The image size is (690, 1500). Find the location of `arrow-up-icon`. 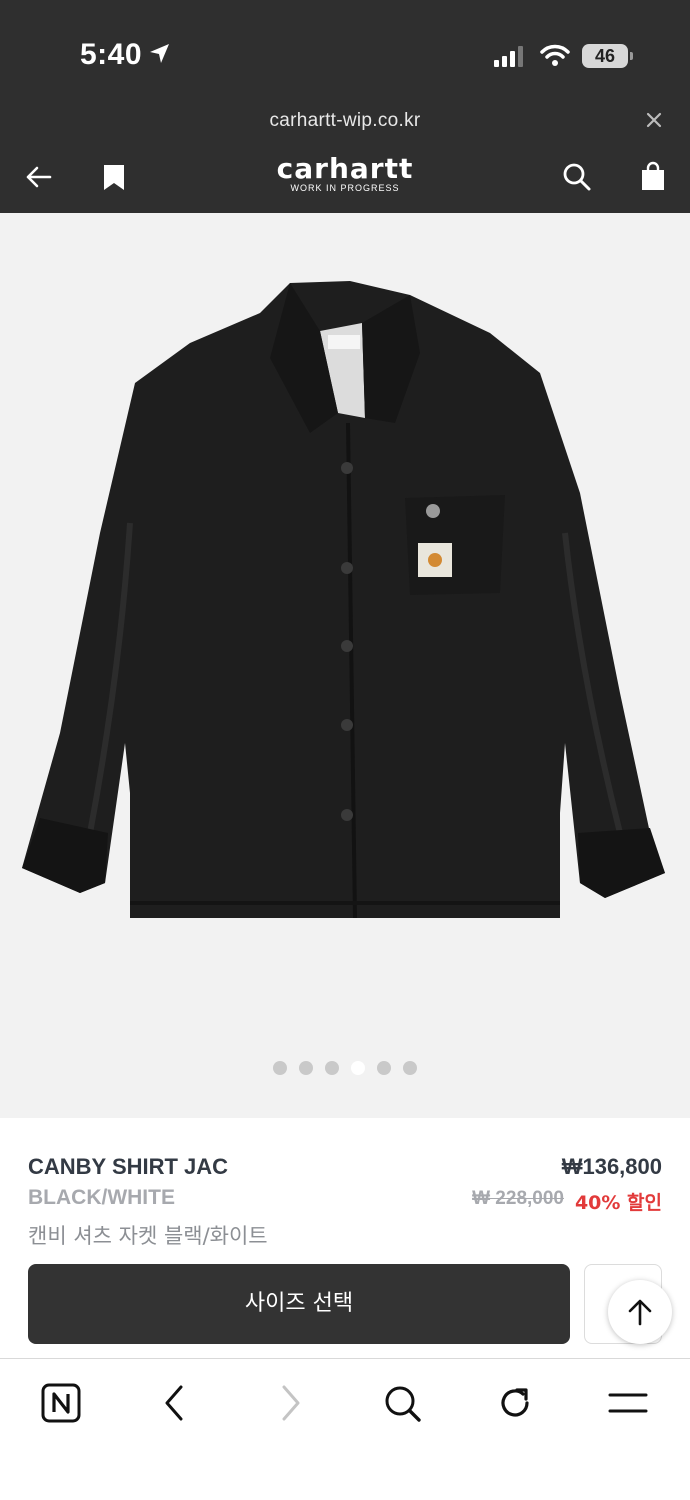

arrow-up-icon is located at coordinates (640, 1312).